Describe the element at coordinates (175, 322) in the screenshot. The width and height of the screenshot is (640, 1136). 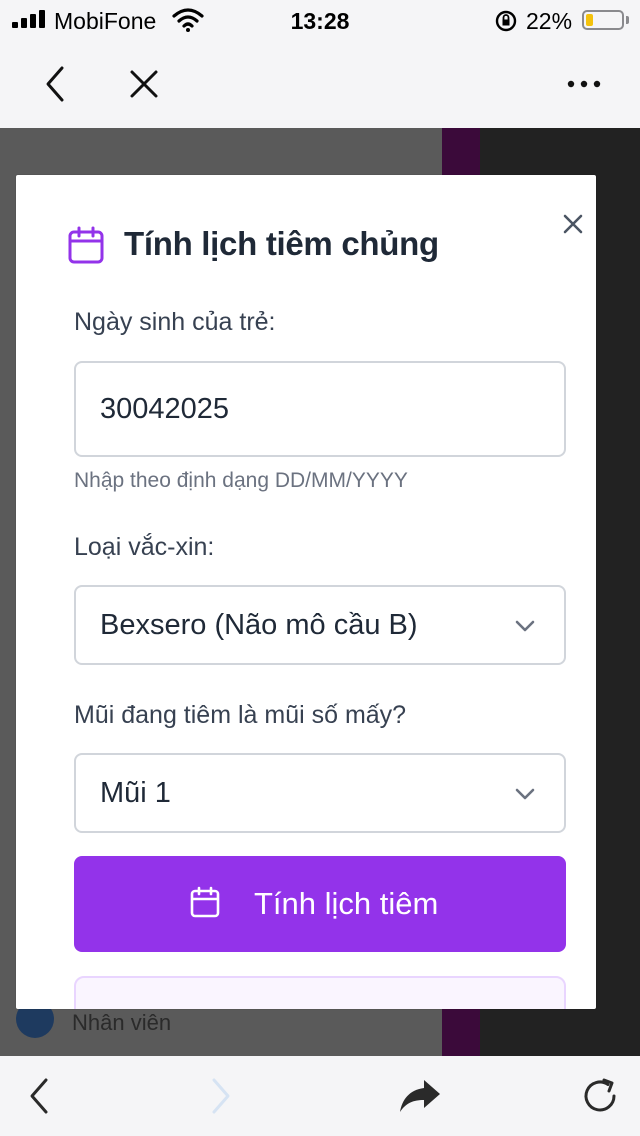
I see `birthdate-label: Ngày sinh của trẻ:` at that location.